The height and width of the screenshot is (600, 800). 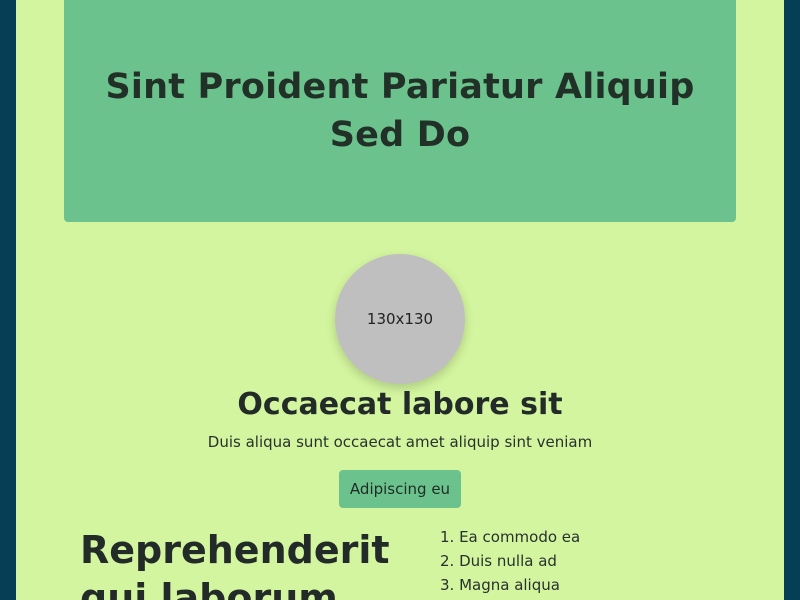 I want to click on profile-action-button: Adipiscing eu, so click(x=400, y=489).